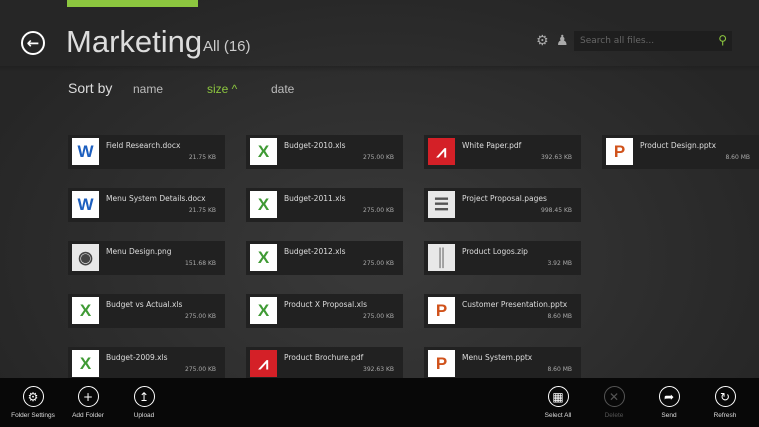 The height and width of the screenshot is (427, 759). What do you see at coordinates (315, 198) in the screenshot?
I see `file-name: Budget-2011.xls` at bounding box center [315, 198].